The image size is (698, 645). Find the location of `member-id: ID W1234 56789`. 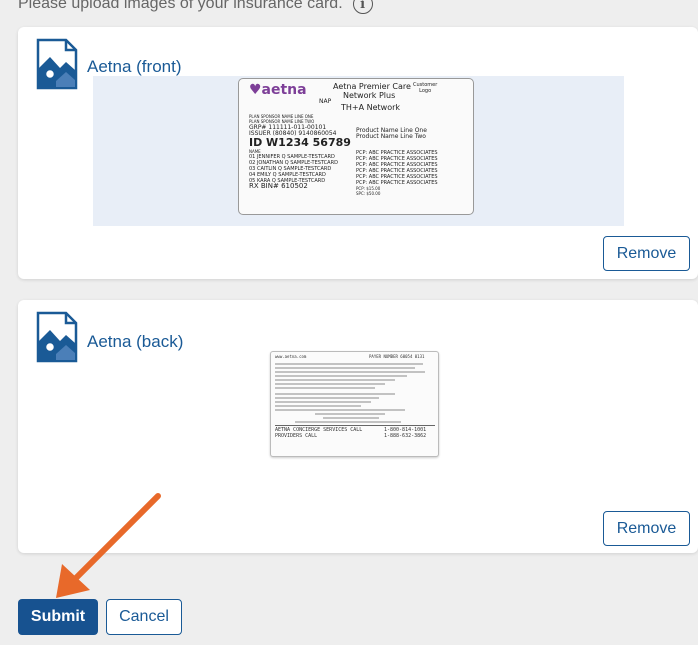

member-id: ID W1234 56789 is located at coordinates (300, 142).